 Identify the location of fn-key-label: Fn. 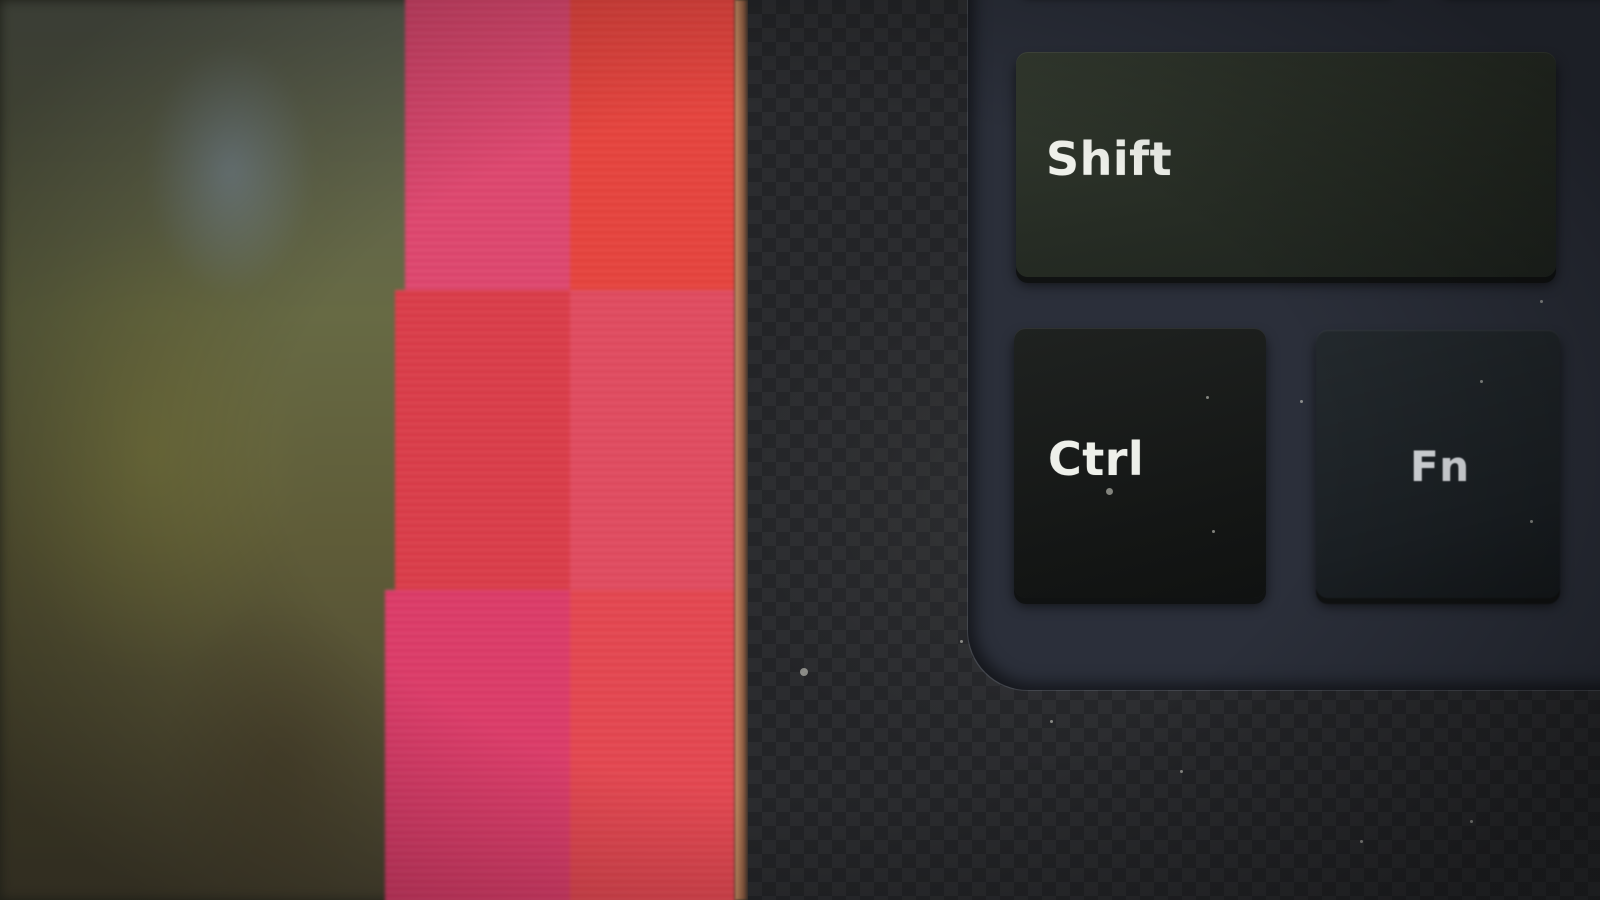
(1440, 466).